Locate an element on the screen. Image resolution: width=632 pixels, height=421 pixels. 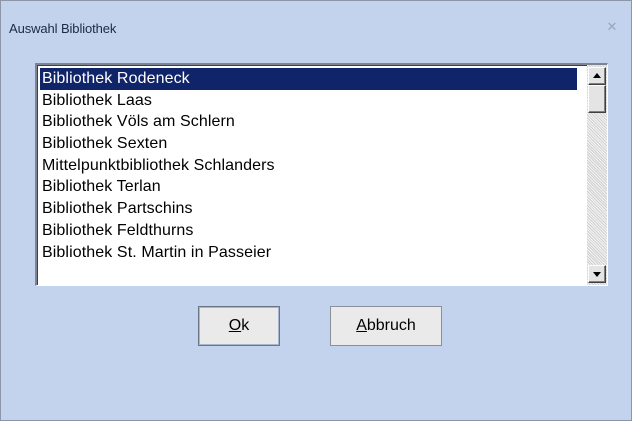
list-item: Bibliothek Rodeneck is located at coordinates (308, 79).